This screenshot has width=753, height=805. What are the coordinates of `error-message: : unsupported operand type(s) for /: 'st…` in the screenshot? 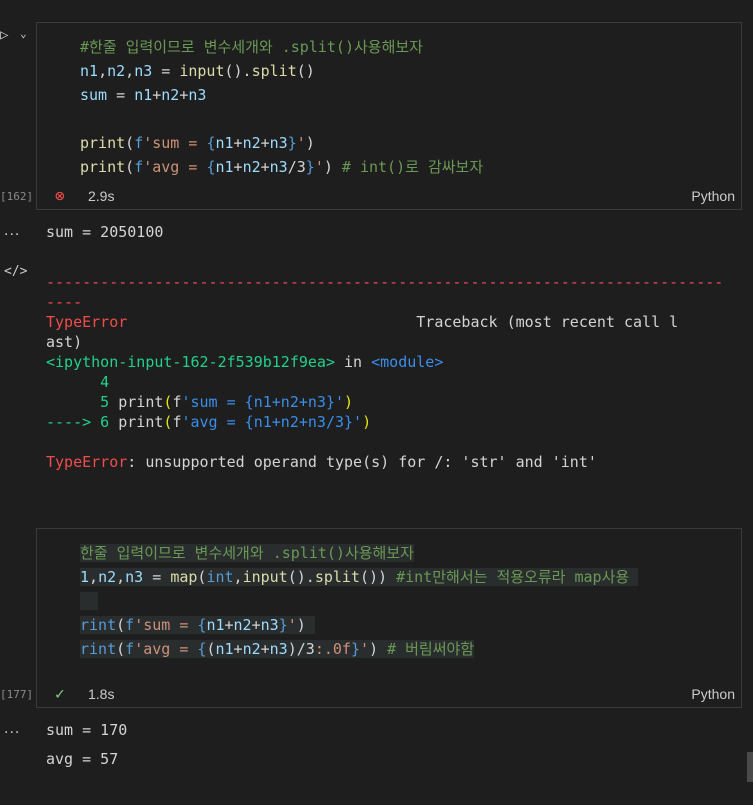 It's located at (362, 462).